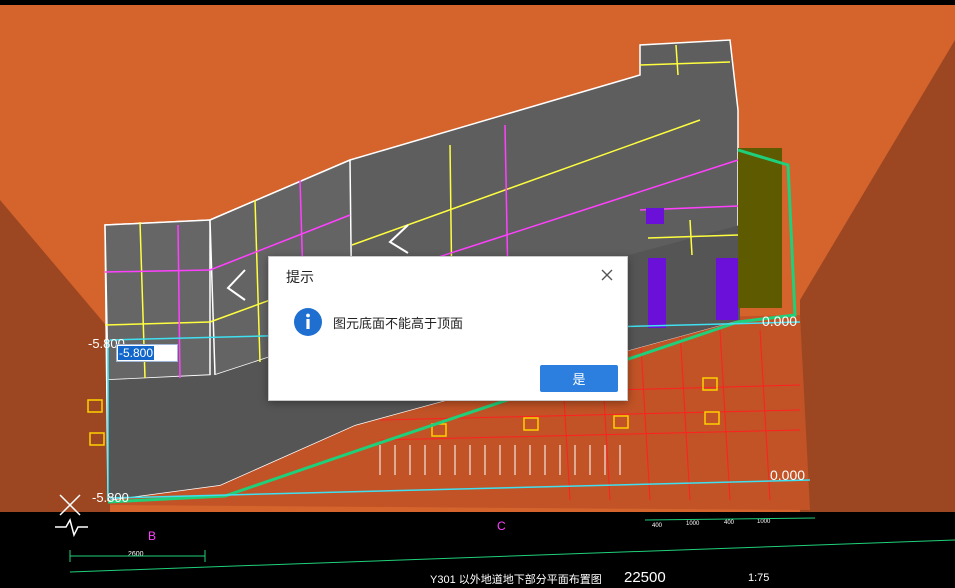 The height and width of the screenshot is (588, 955). Describe the element at coordinates (110, 497) in the screenshot. I see `elev-label-left-bottom: -5.800` at that location.